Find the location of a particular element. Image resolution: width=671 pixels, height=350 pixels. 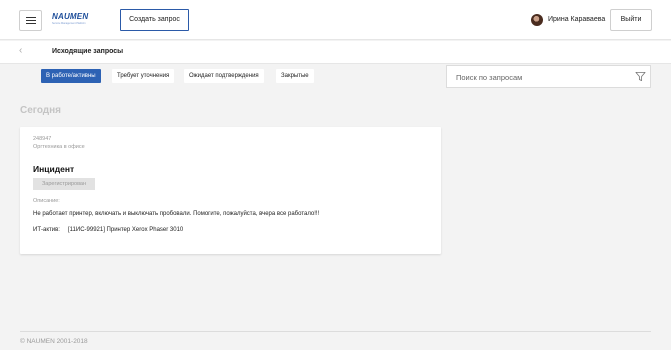

footer-copyright: © NAUMEN 2001-2018 is located at coordinates (54, 341).